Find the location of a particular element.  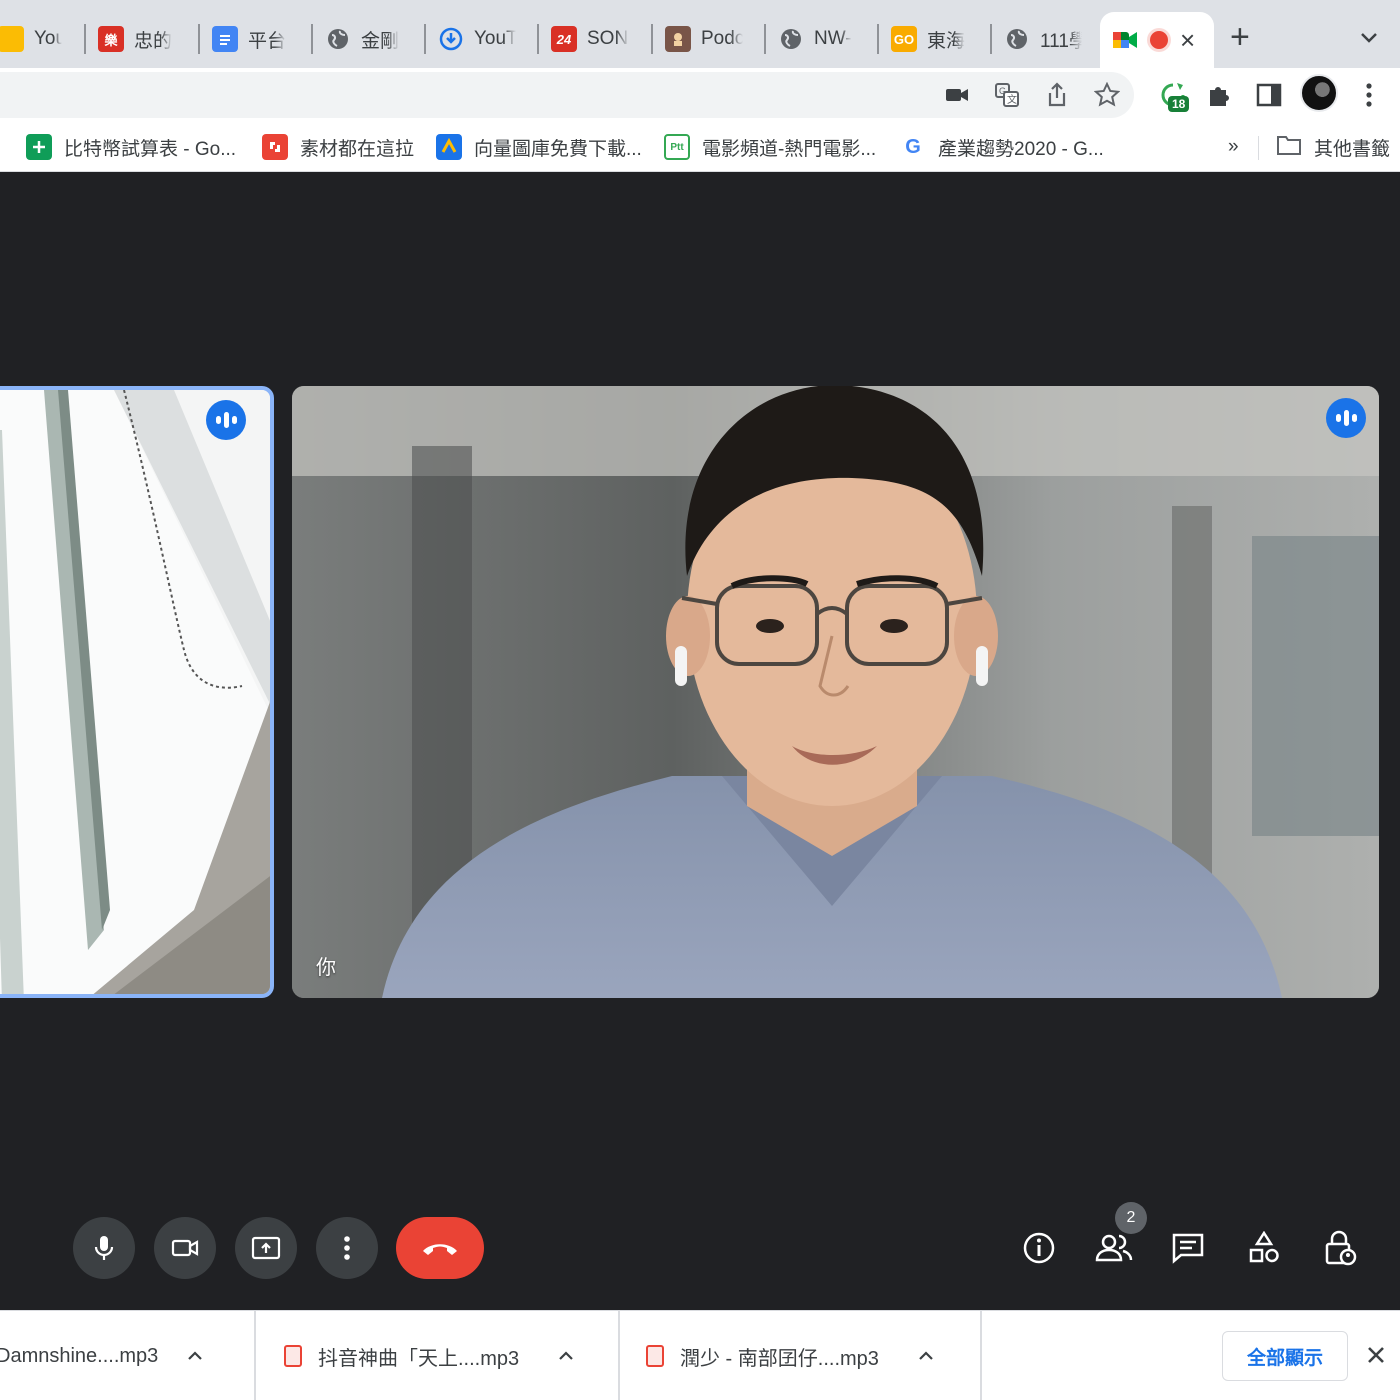

translate-icon: G文 is located at coordinates (1007, 95).